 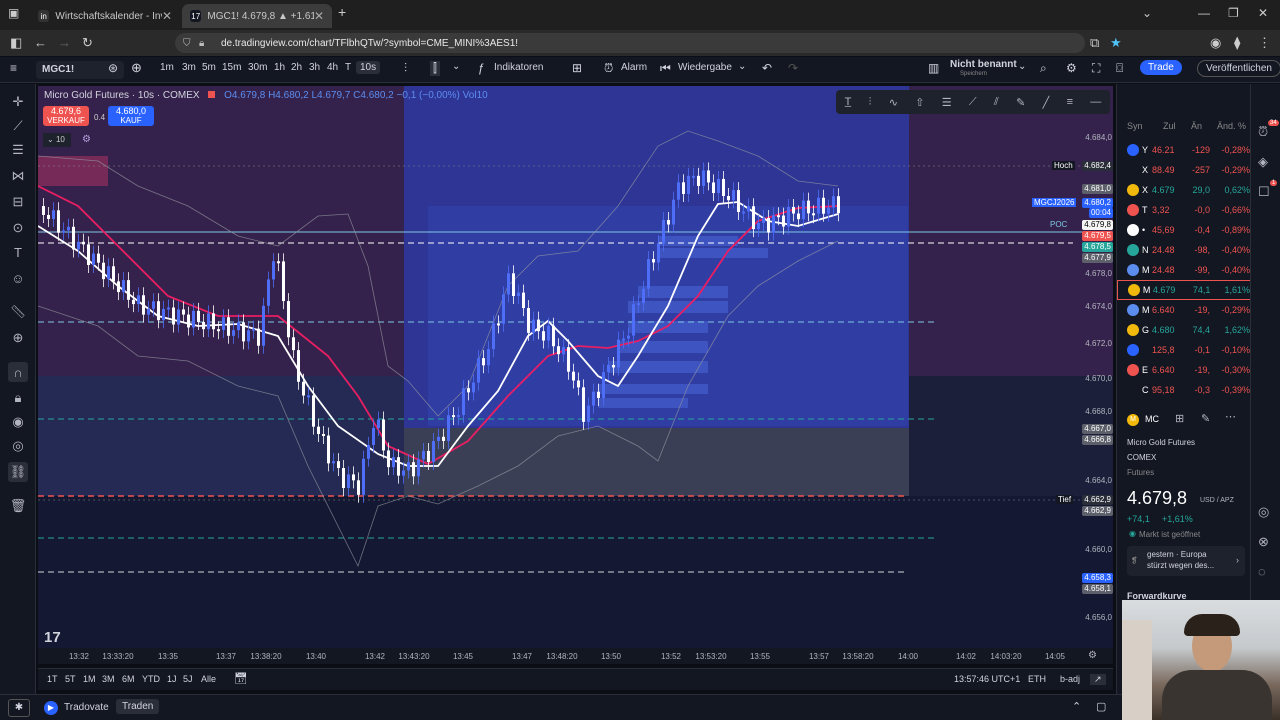 What do you see at coordinates (481, 68) in the screenshot?
I see `indicators-icon: ƒ` at bounding box center [481, 68].